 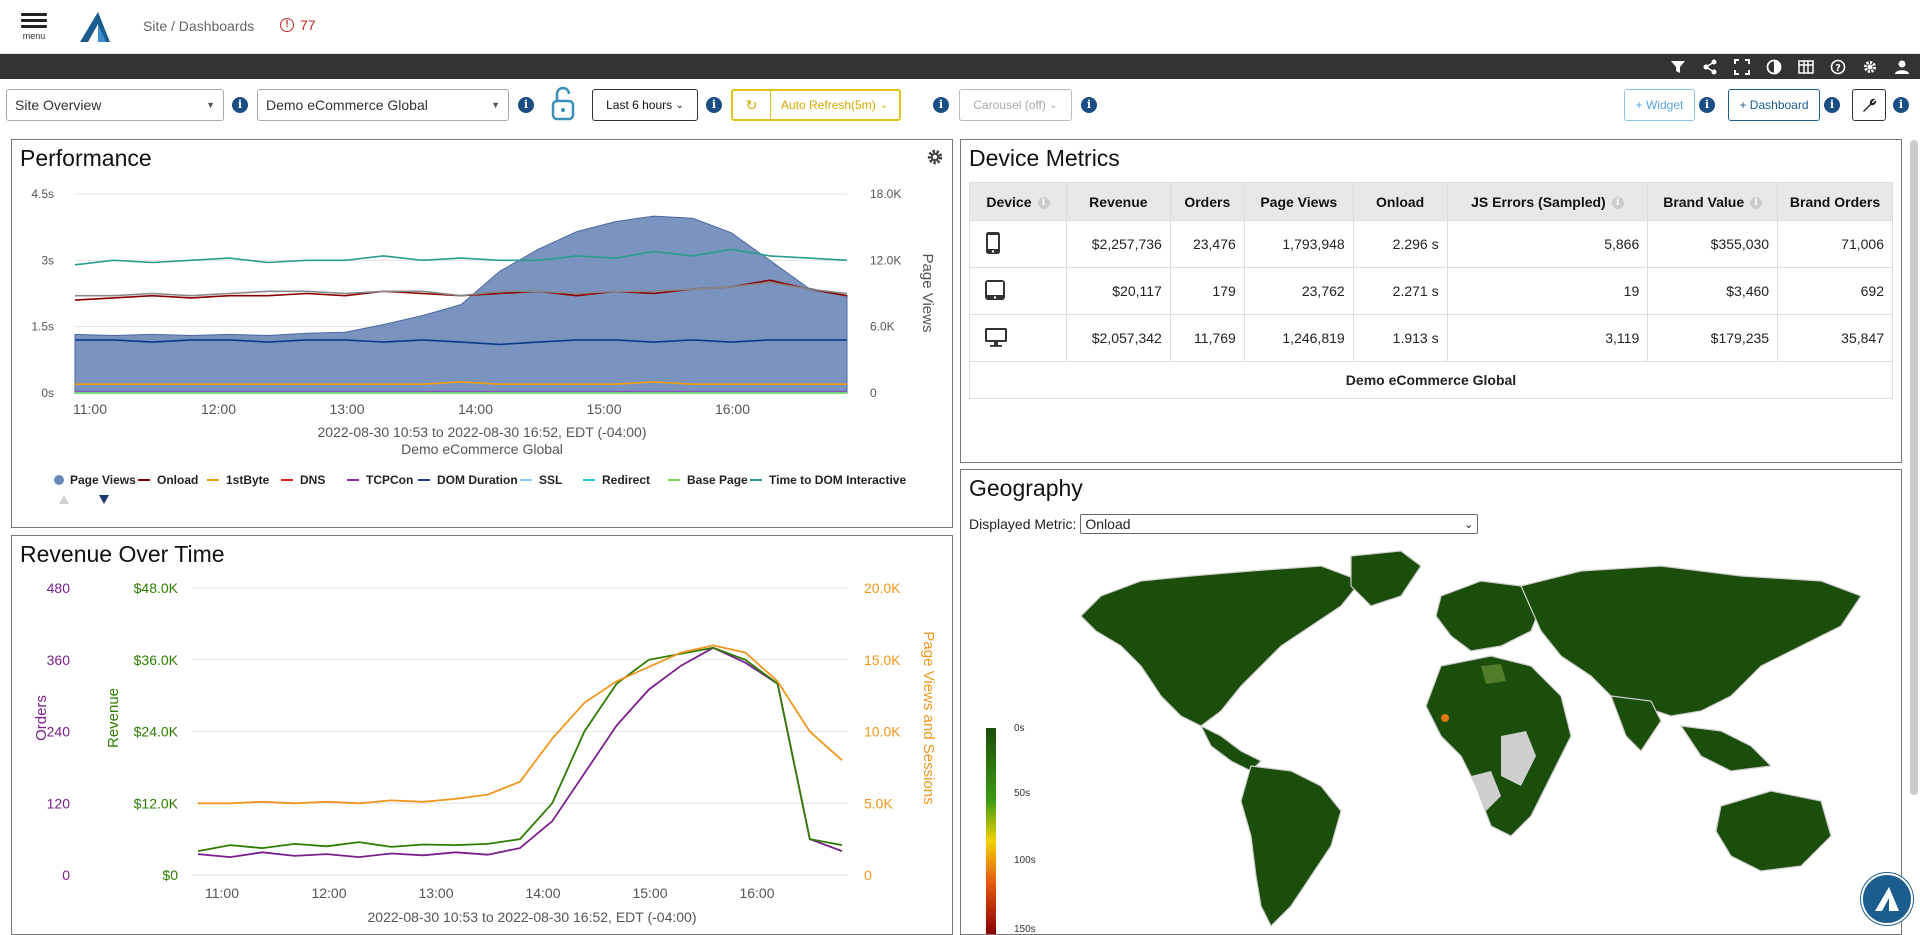 I want to click on page-scrollbar, so click(x=1914, y=467).